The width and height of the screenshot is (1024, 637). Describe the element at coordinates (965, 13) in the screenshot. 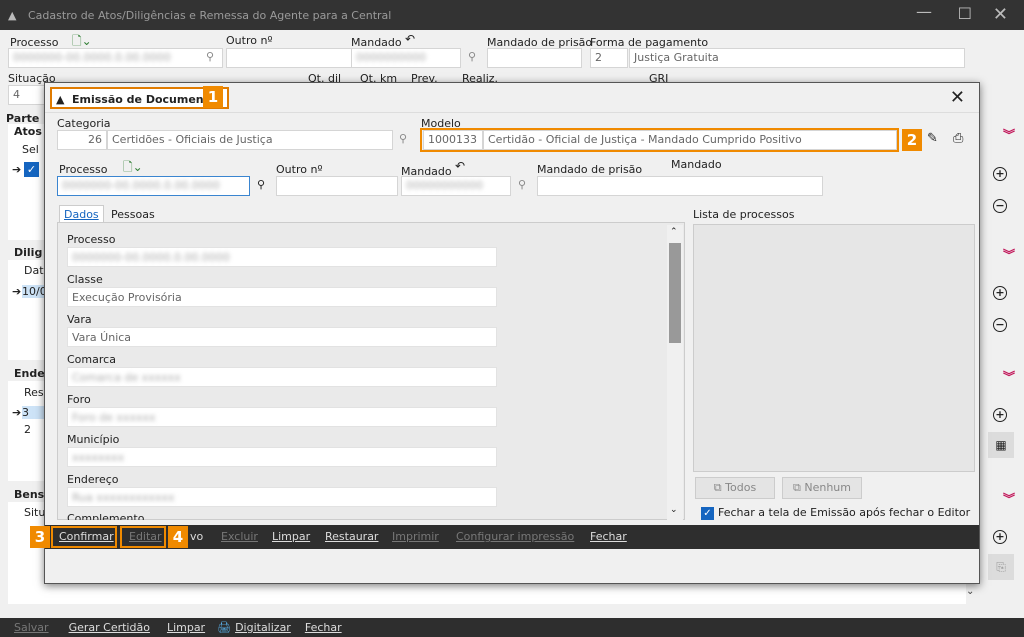

I see `maximize-icon: ☐` at that location.